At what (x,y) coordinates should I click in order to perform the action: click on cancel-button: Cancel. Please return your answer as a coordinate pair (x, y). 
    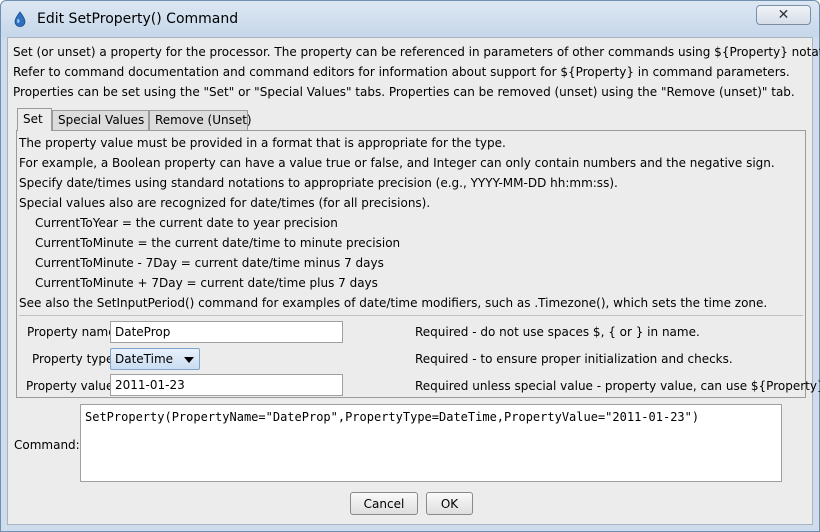
    Looking at the image, I should click on (384, 503).